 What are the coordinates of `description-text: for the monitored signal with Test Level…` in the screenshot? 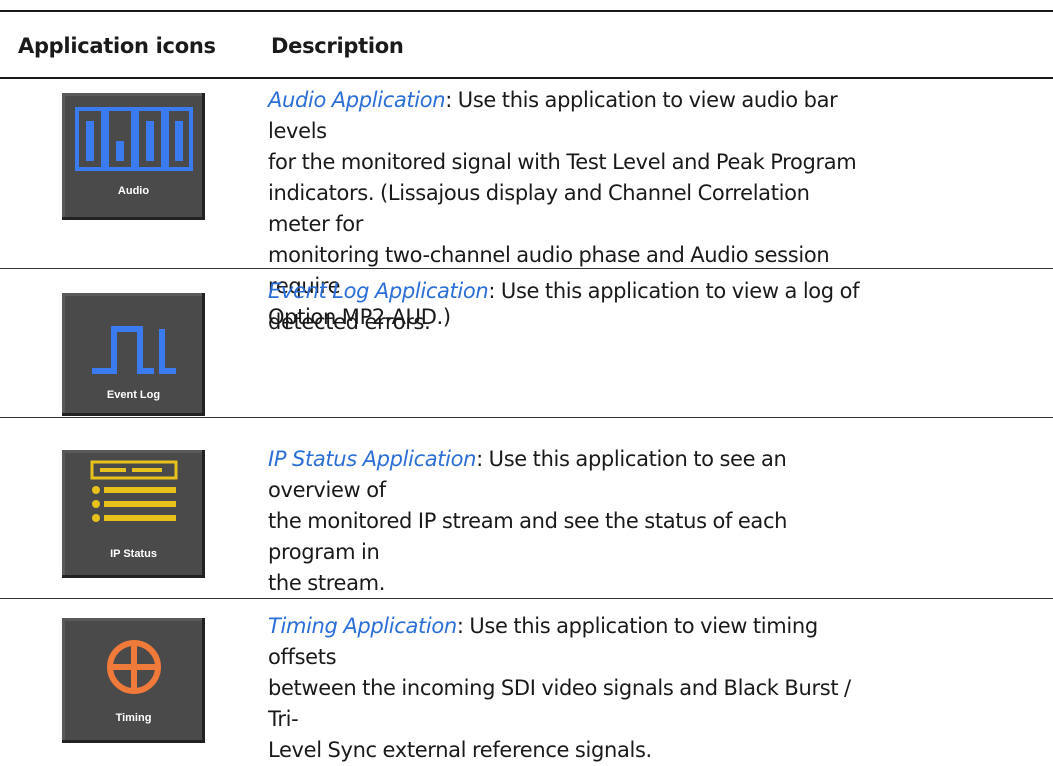 It's located at (562, 162).